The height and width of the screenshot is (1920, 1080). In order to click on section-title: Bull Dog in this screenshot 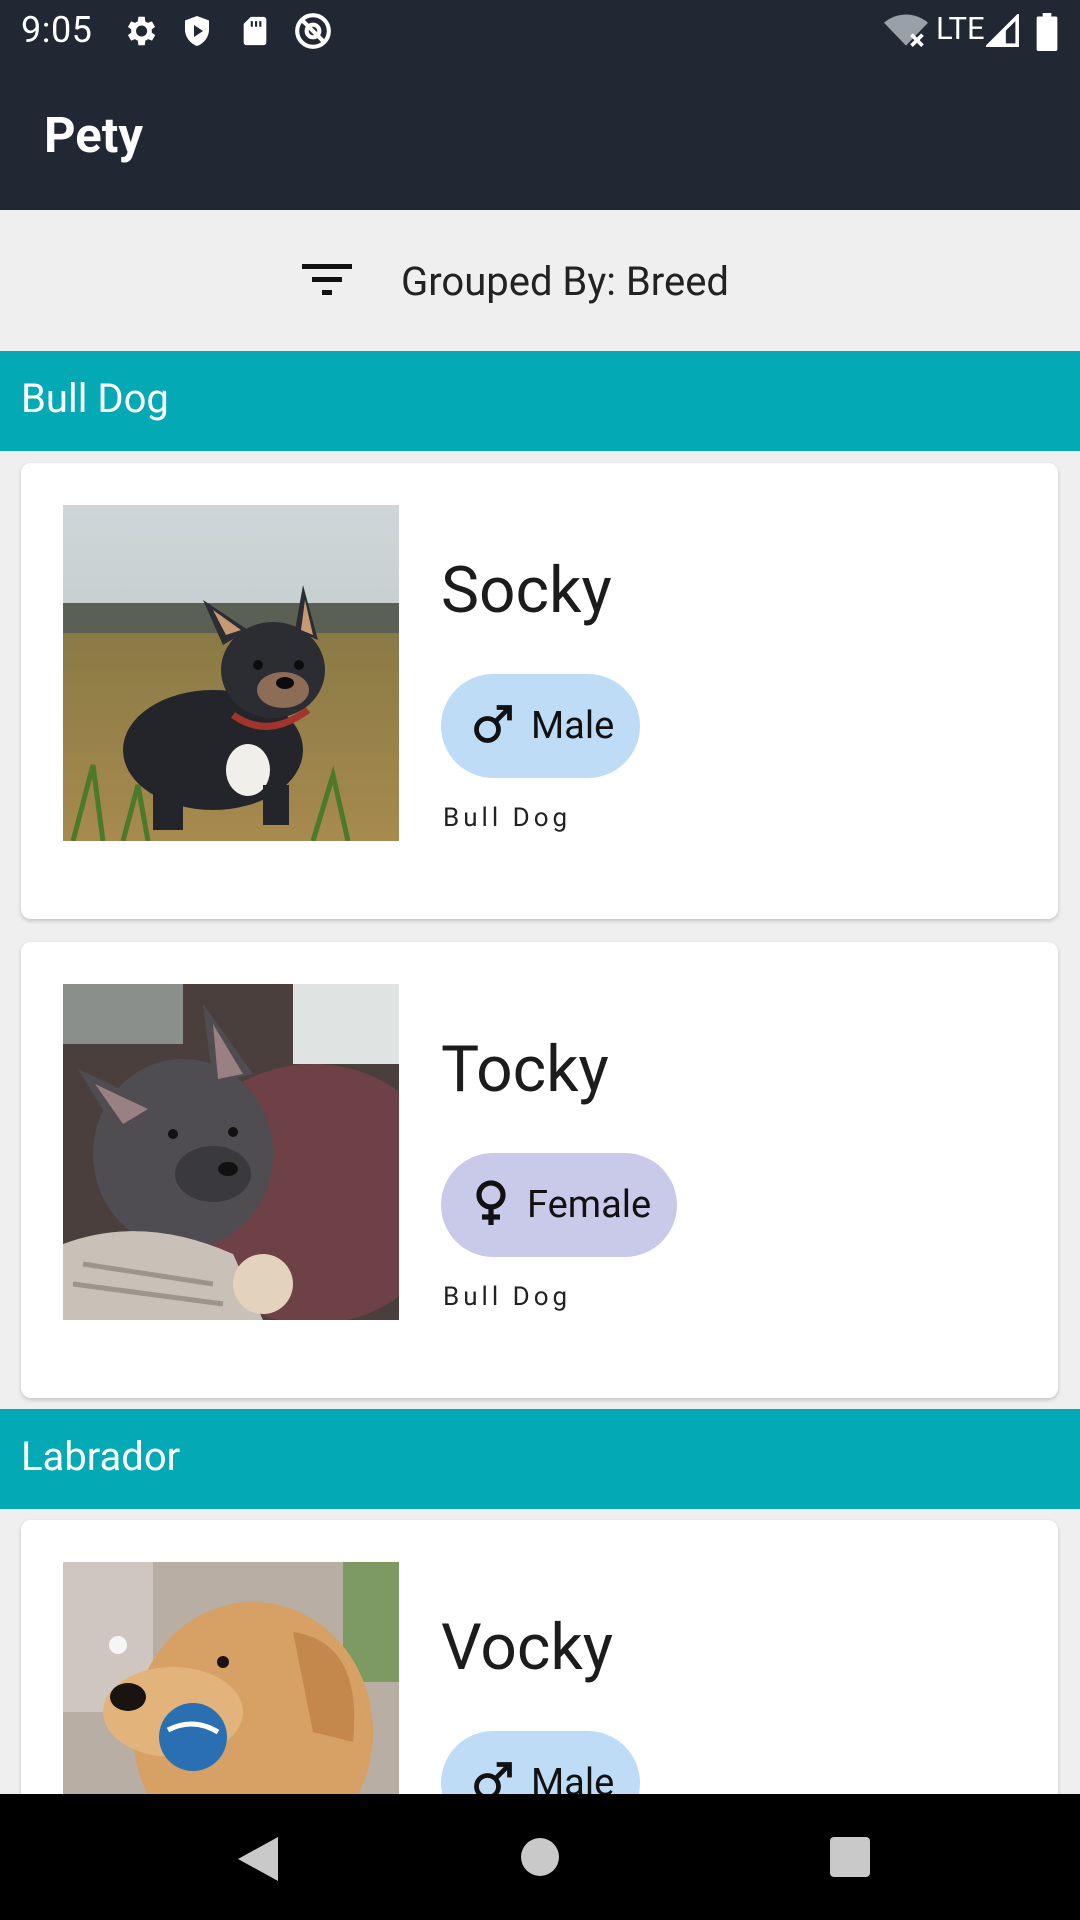, I will do `click(95, 398)`.